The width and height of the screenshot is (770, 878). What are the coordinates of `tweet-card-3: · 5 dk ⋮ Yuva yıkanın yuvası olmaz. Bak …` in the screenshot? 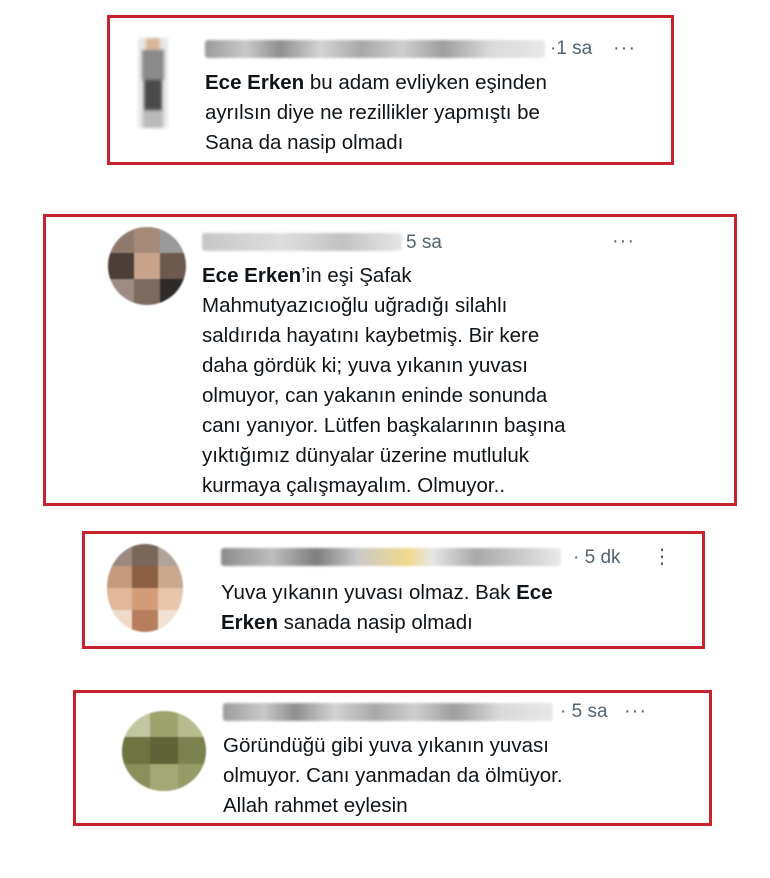 It's located at (393, 590).